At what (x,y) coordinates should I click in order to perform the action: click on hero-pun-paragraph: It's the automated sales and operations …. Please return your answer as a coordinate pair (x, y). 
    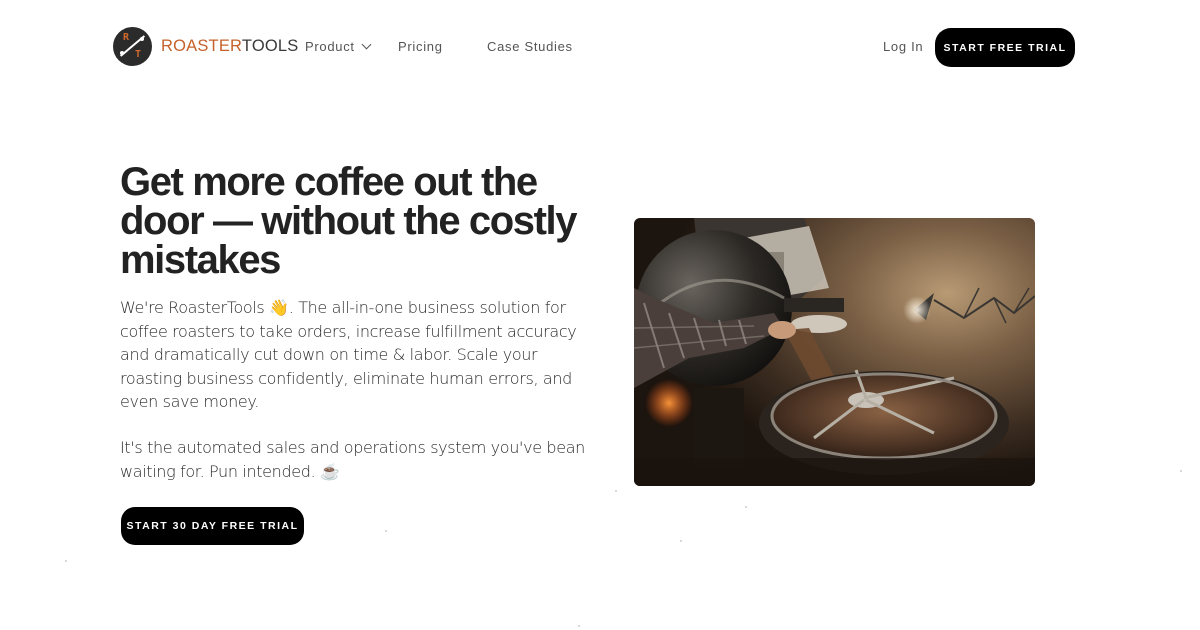
    Looking at the image, I should click on (352, 459).